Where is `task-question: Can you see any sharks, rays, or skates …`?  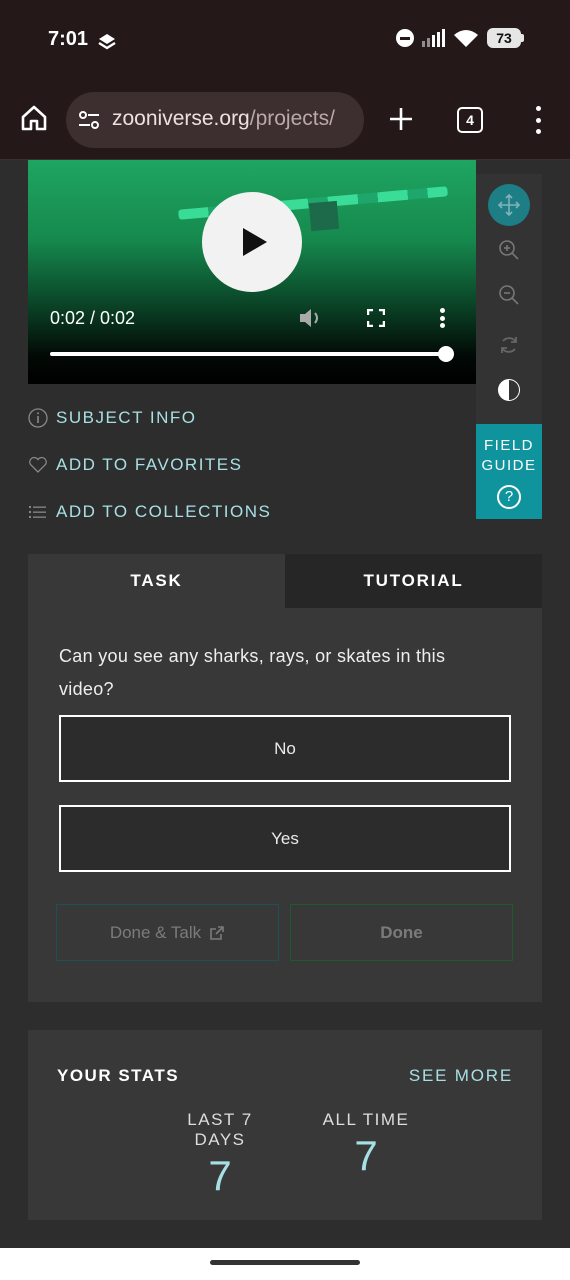 task-question: Can you see any sharks, rays, or skates … is located at coordinates (252, 672).